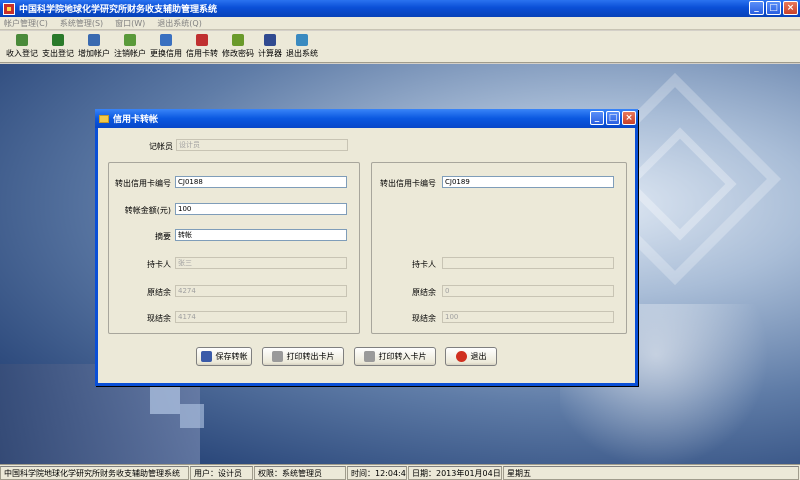 The width and height of the screenshot is (800, 480). What do you see at coordinates (528, 182) in the screenshot?
I see `in-card-input: CJ0189` at bounding box center [528, 182].